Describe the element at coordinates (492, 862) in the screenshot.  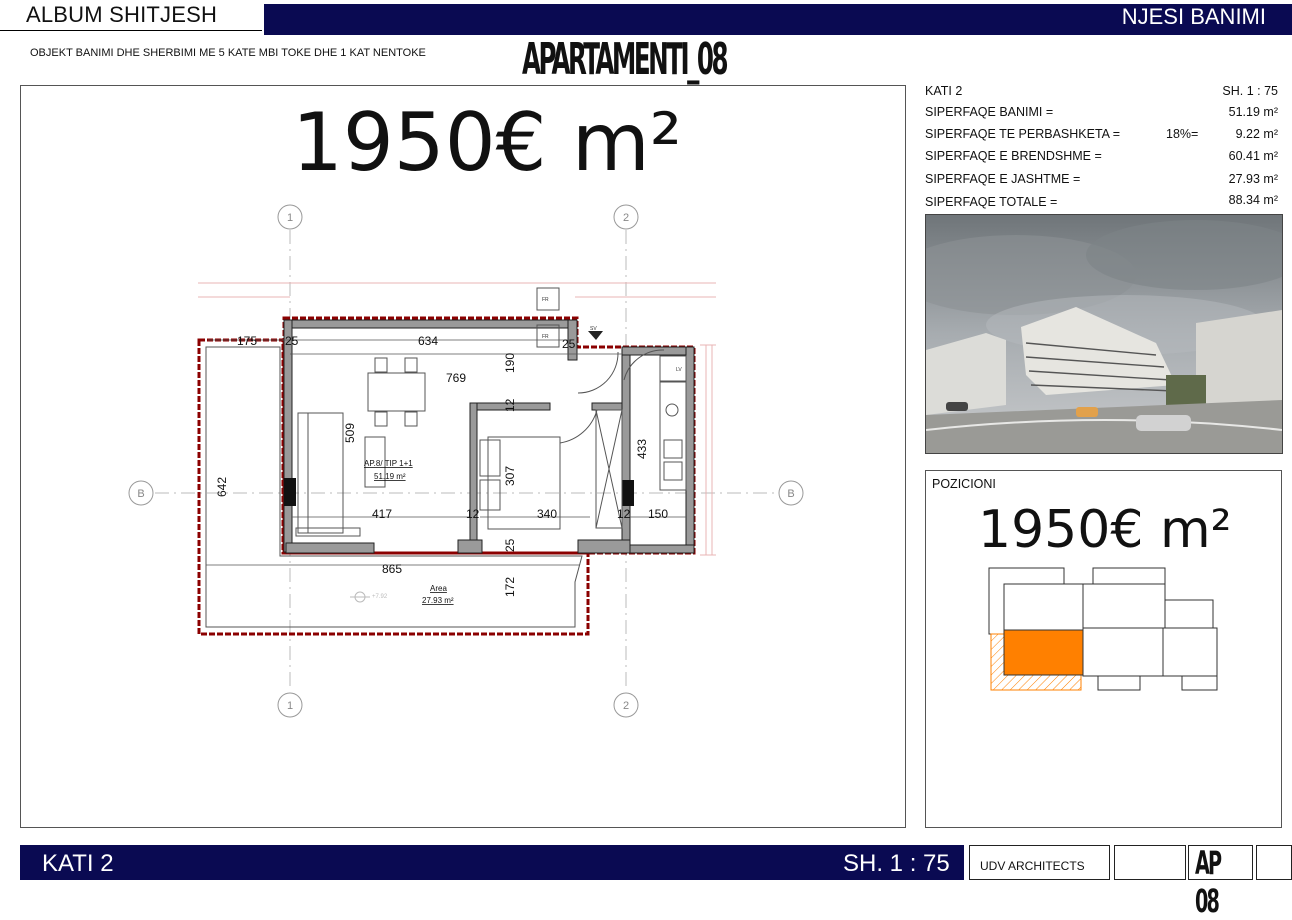
I see `footer-bar` at that location.